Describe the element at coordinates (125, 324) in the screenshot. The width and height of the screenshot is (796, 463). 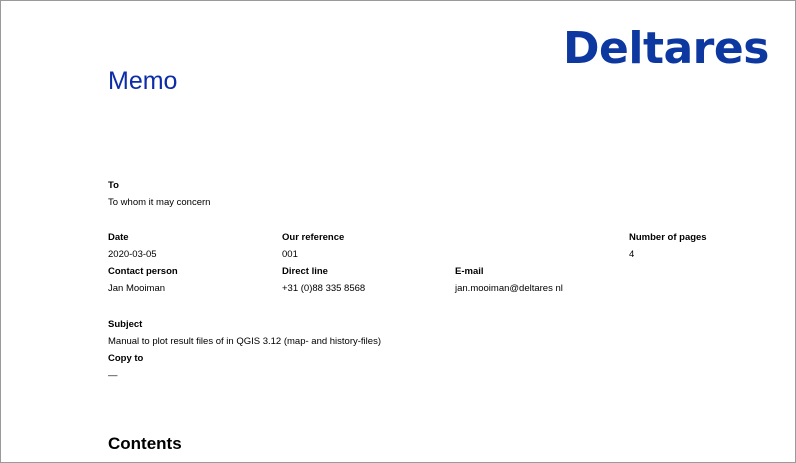
I see `subject-label: Subject` at that location.